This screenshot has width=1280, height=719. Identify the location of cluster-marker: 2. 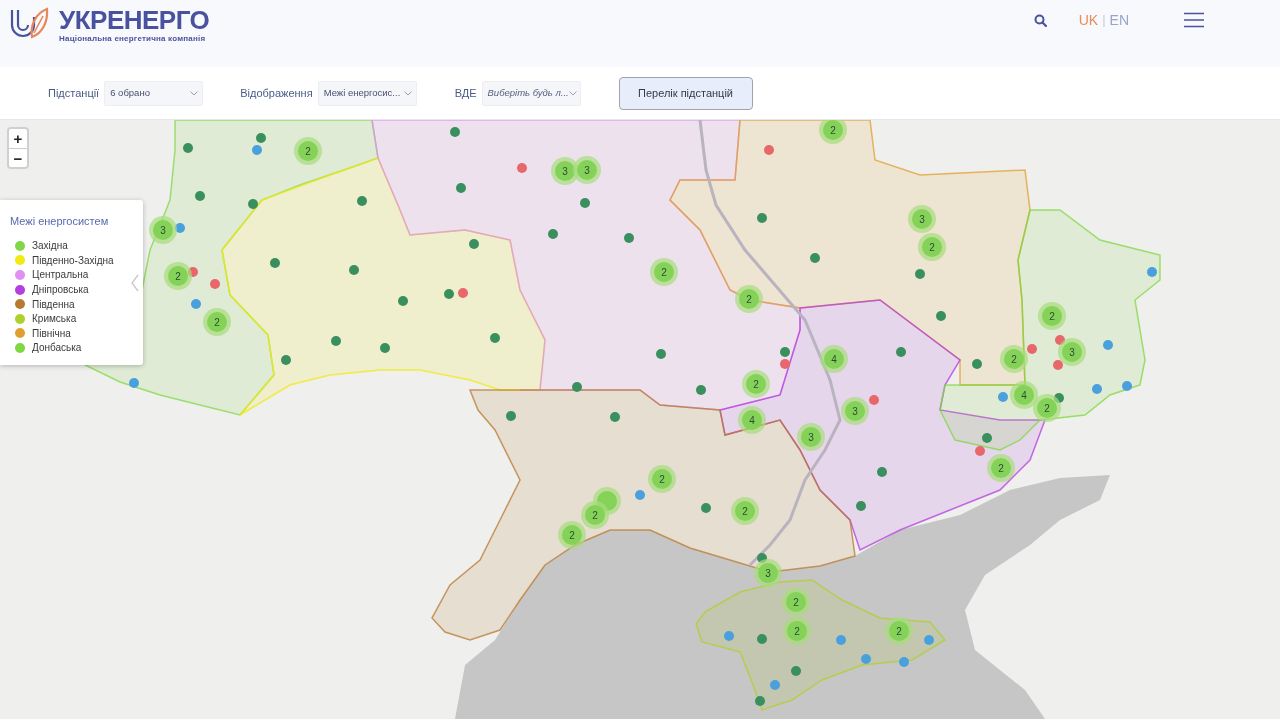
(833, 132).